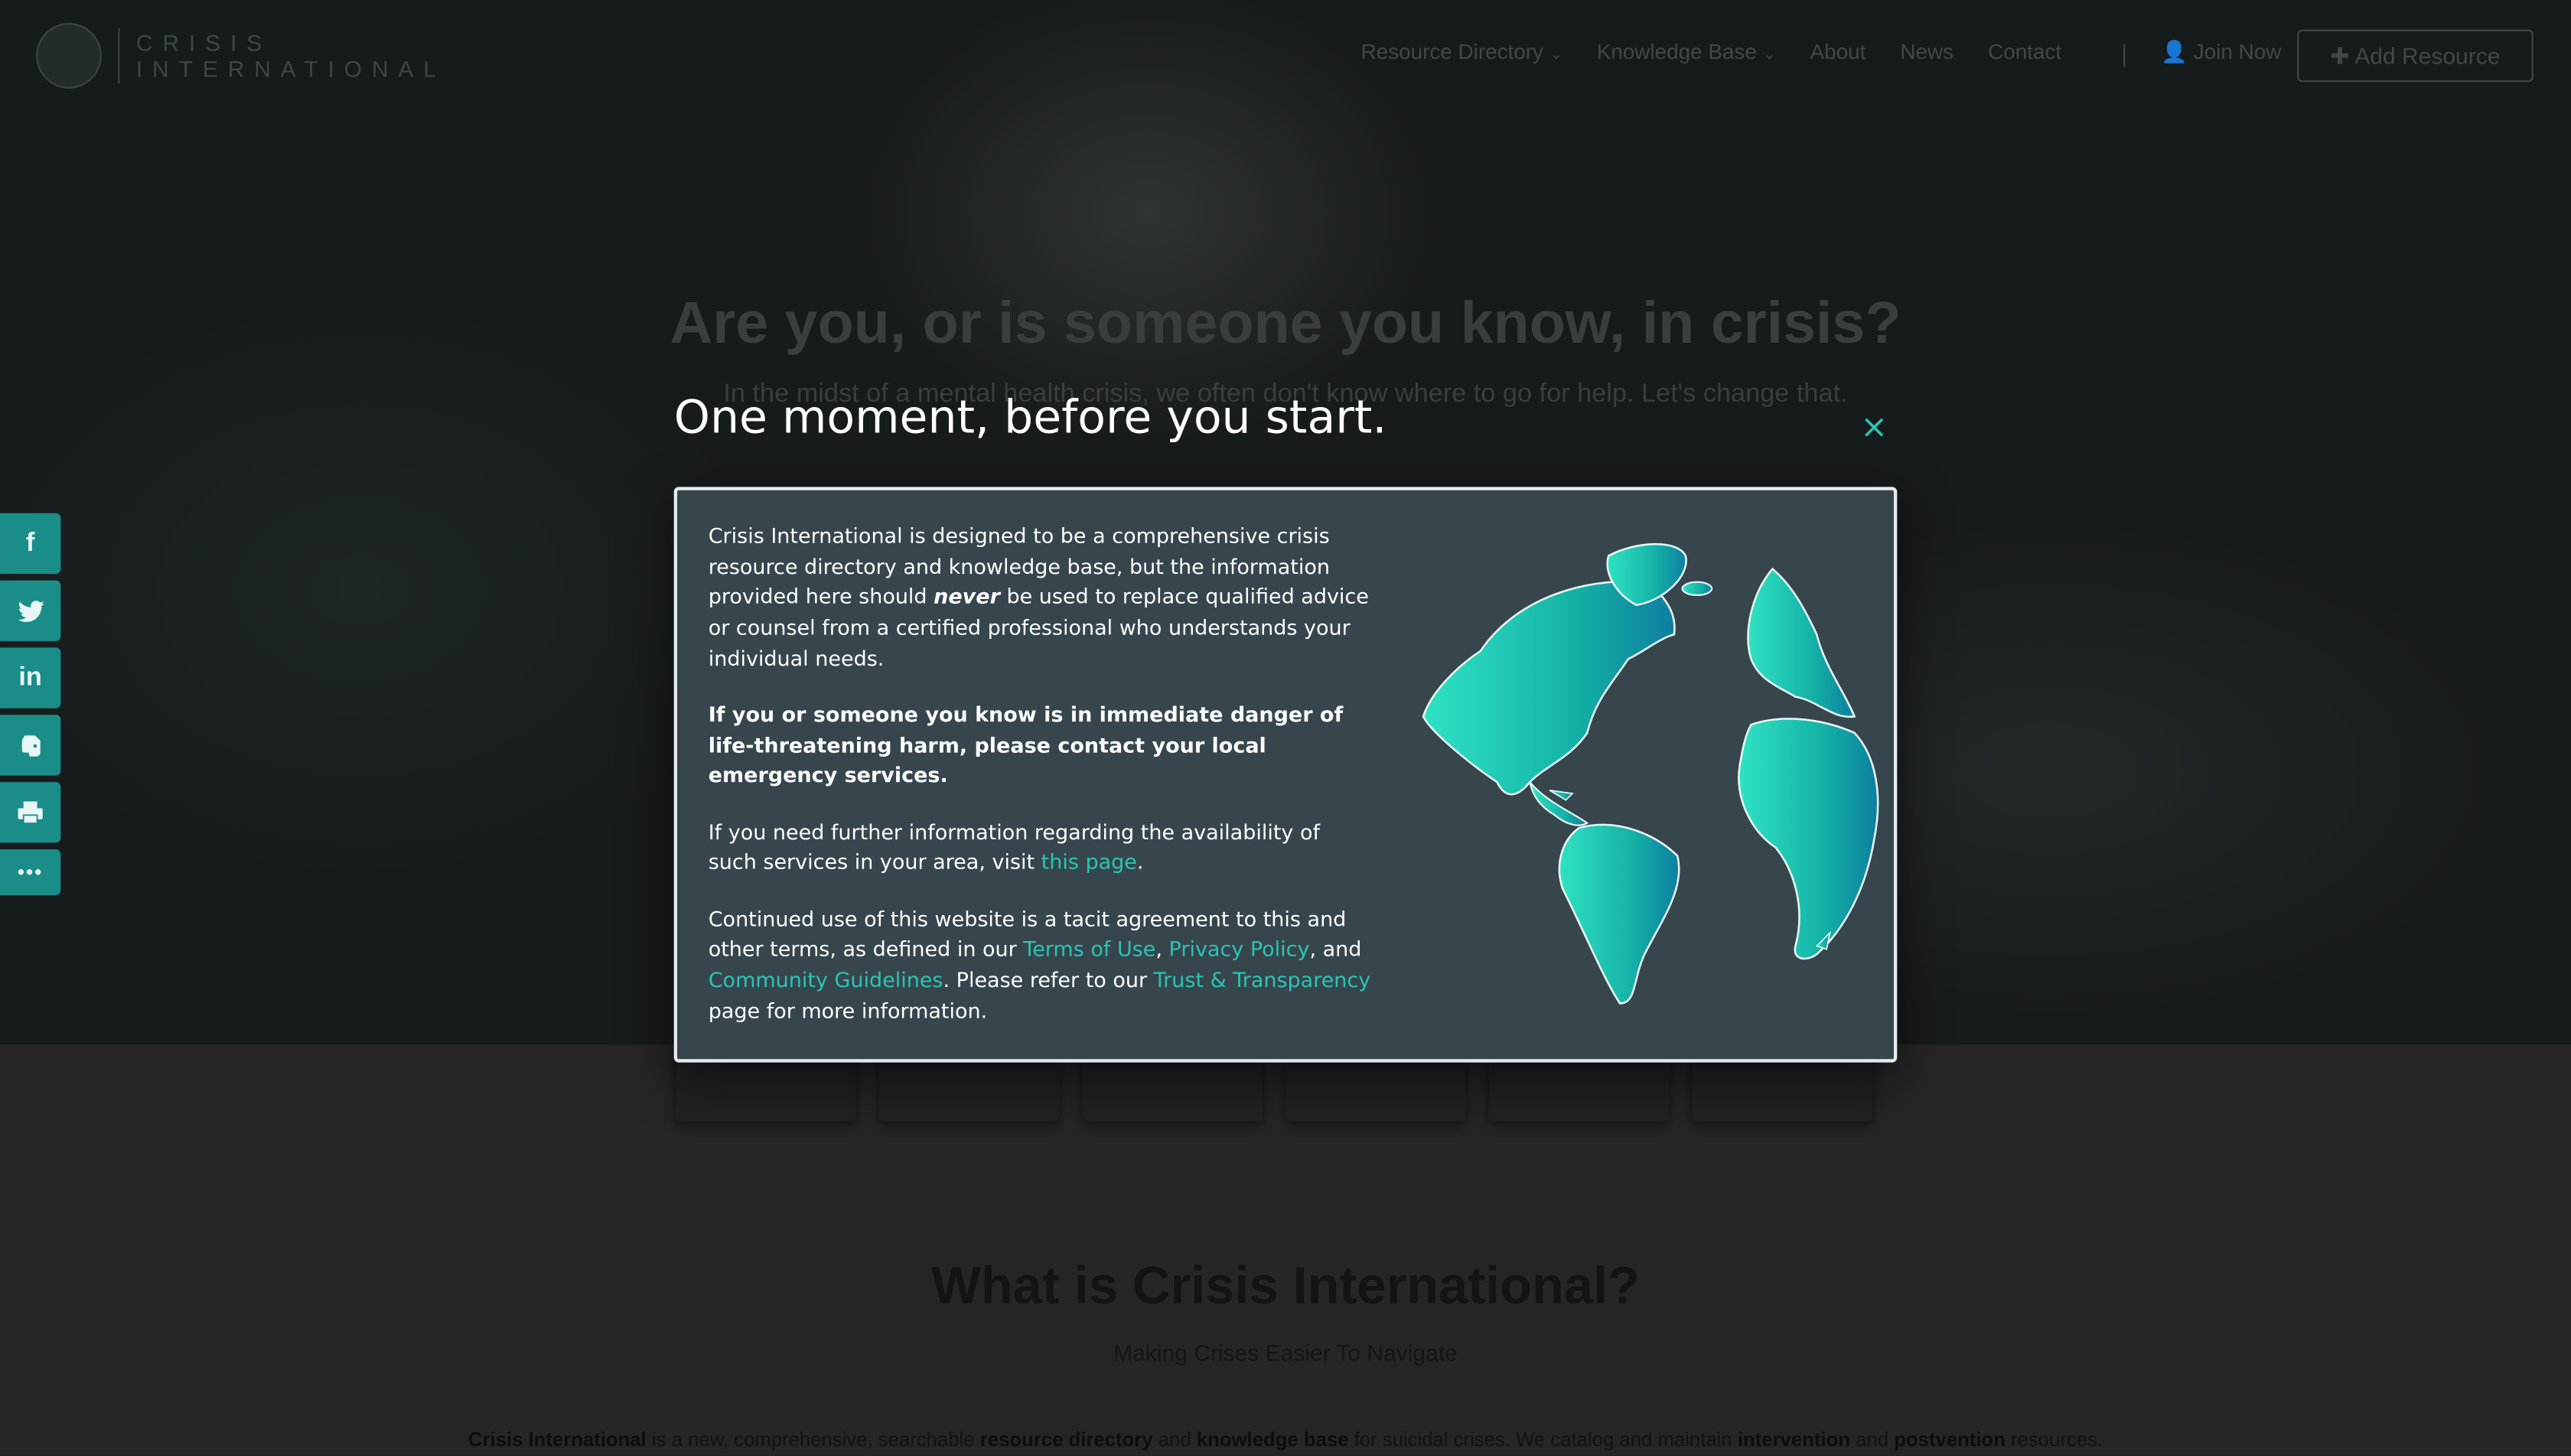  What do you see at coordinates (204, 42) in the screenshot?
I see `logo-line-1: CRISIS` at bounding box center [204, 42].